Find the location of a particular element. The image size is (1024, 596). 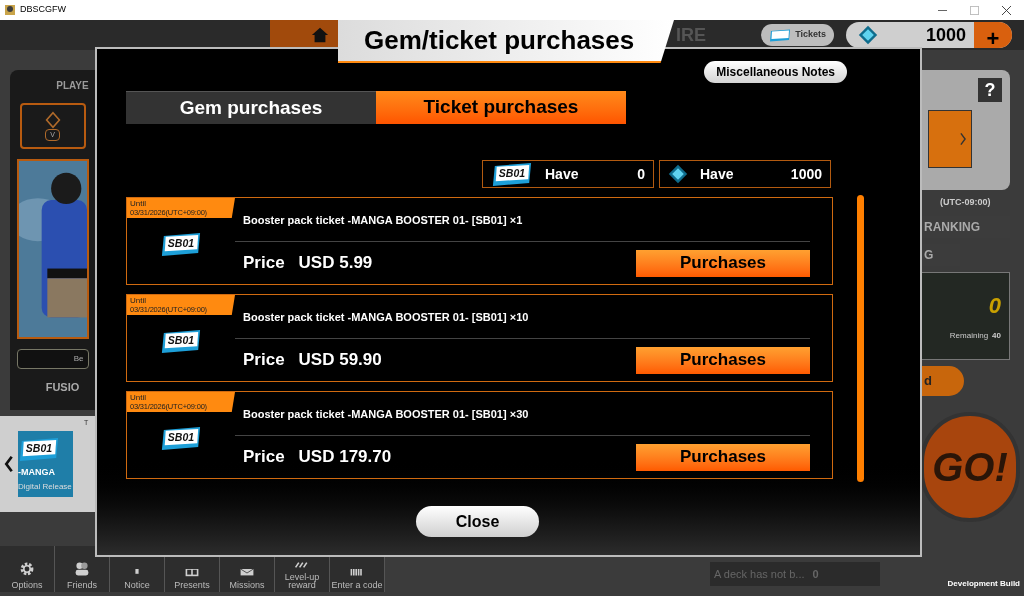

price-value: USD 5.99 is located at coordinates (335, 263).